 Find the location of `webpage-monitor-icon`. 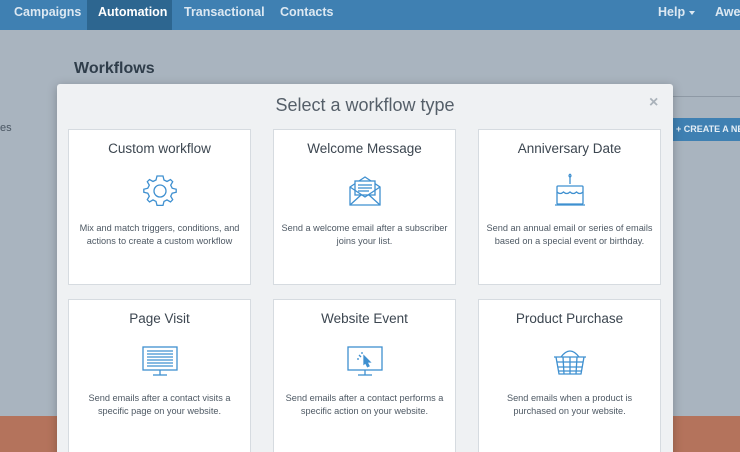

webpage-monitor-icon is located at coordinates (160, 361).